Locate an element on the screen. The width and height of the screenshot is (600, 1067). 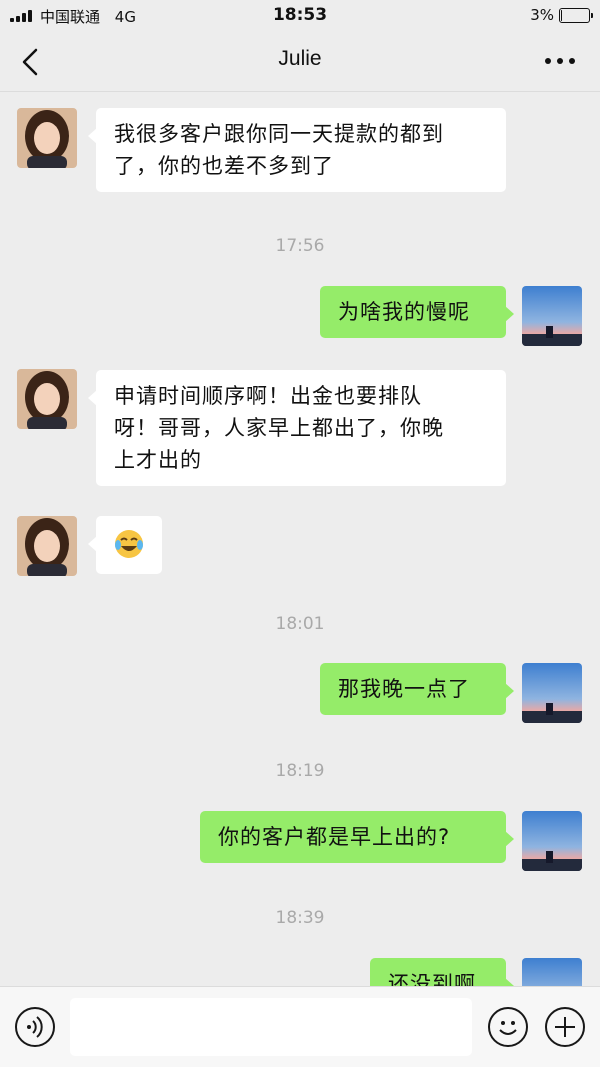
outgoing-message: 那我晚一点了 is located at coordinates (417, 689).